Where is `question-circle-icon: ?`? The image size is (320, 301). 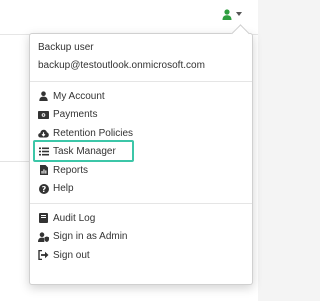 question-circle-icon: ? is located at coordinates (43, 188).